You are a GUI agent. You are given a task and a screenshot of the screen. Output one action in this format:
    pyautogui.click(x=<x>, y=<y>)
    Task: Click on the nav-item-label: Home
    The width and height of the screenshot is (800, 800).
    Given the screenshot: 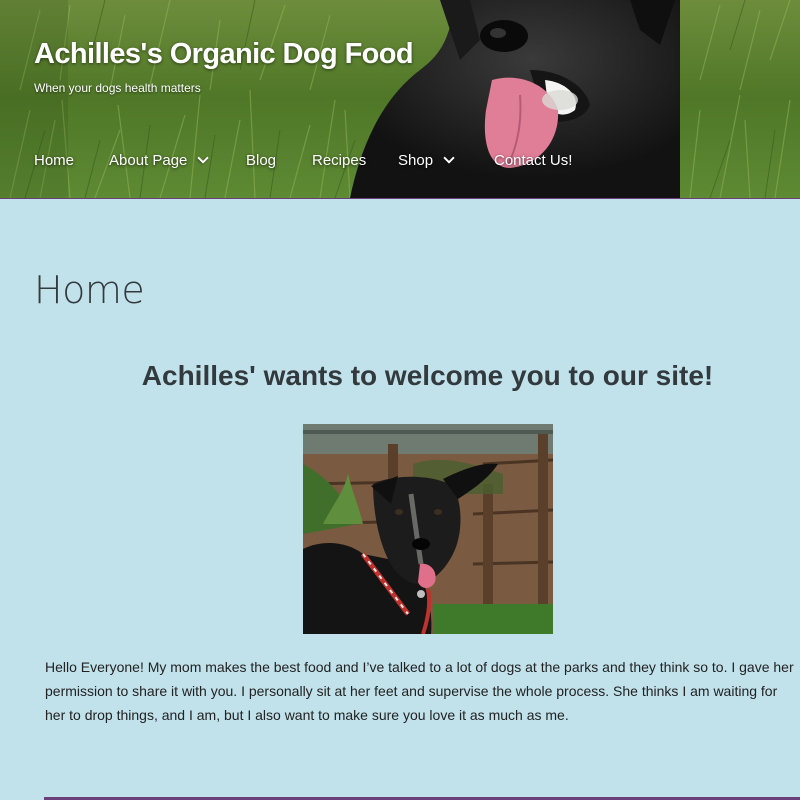 What is the action you would take?
    pyautogui.click(x=54, y=160)
    